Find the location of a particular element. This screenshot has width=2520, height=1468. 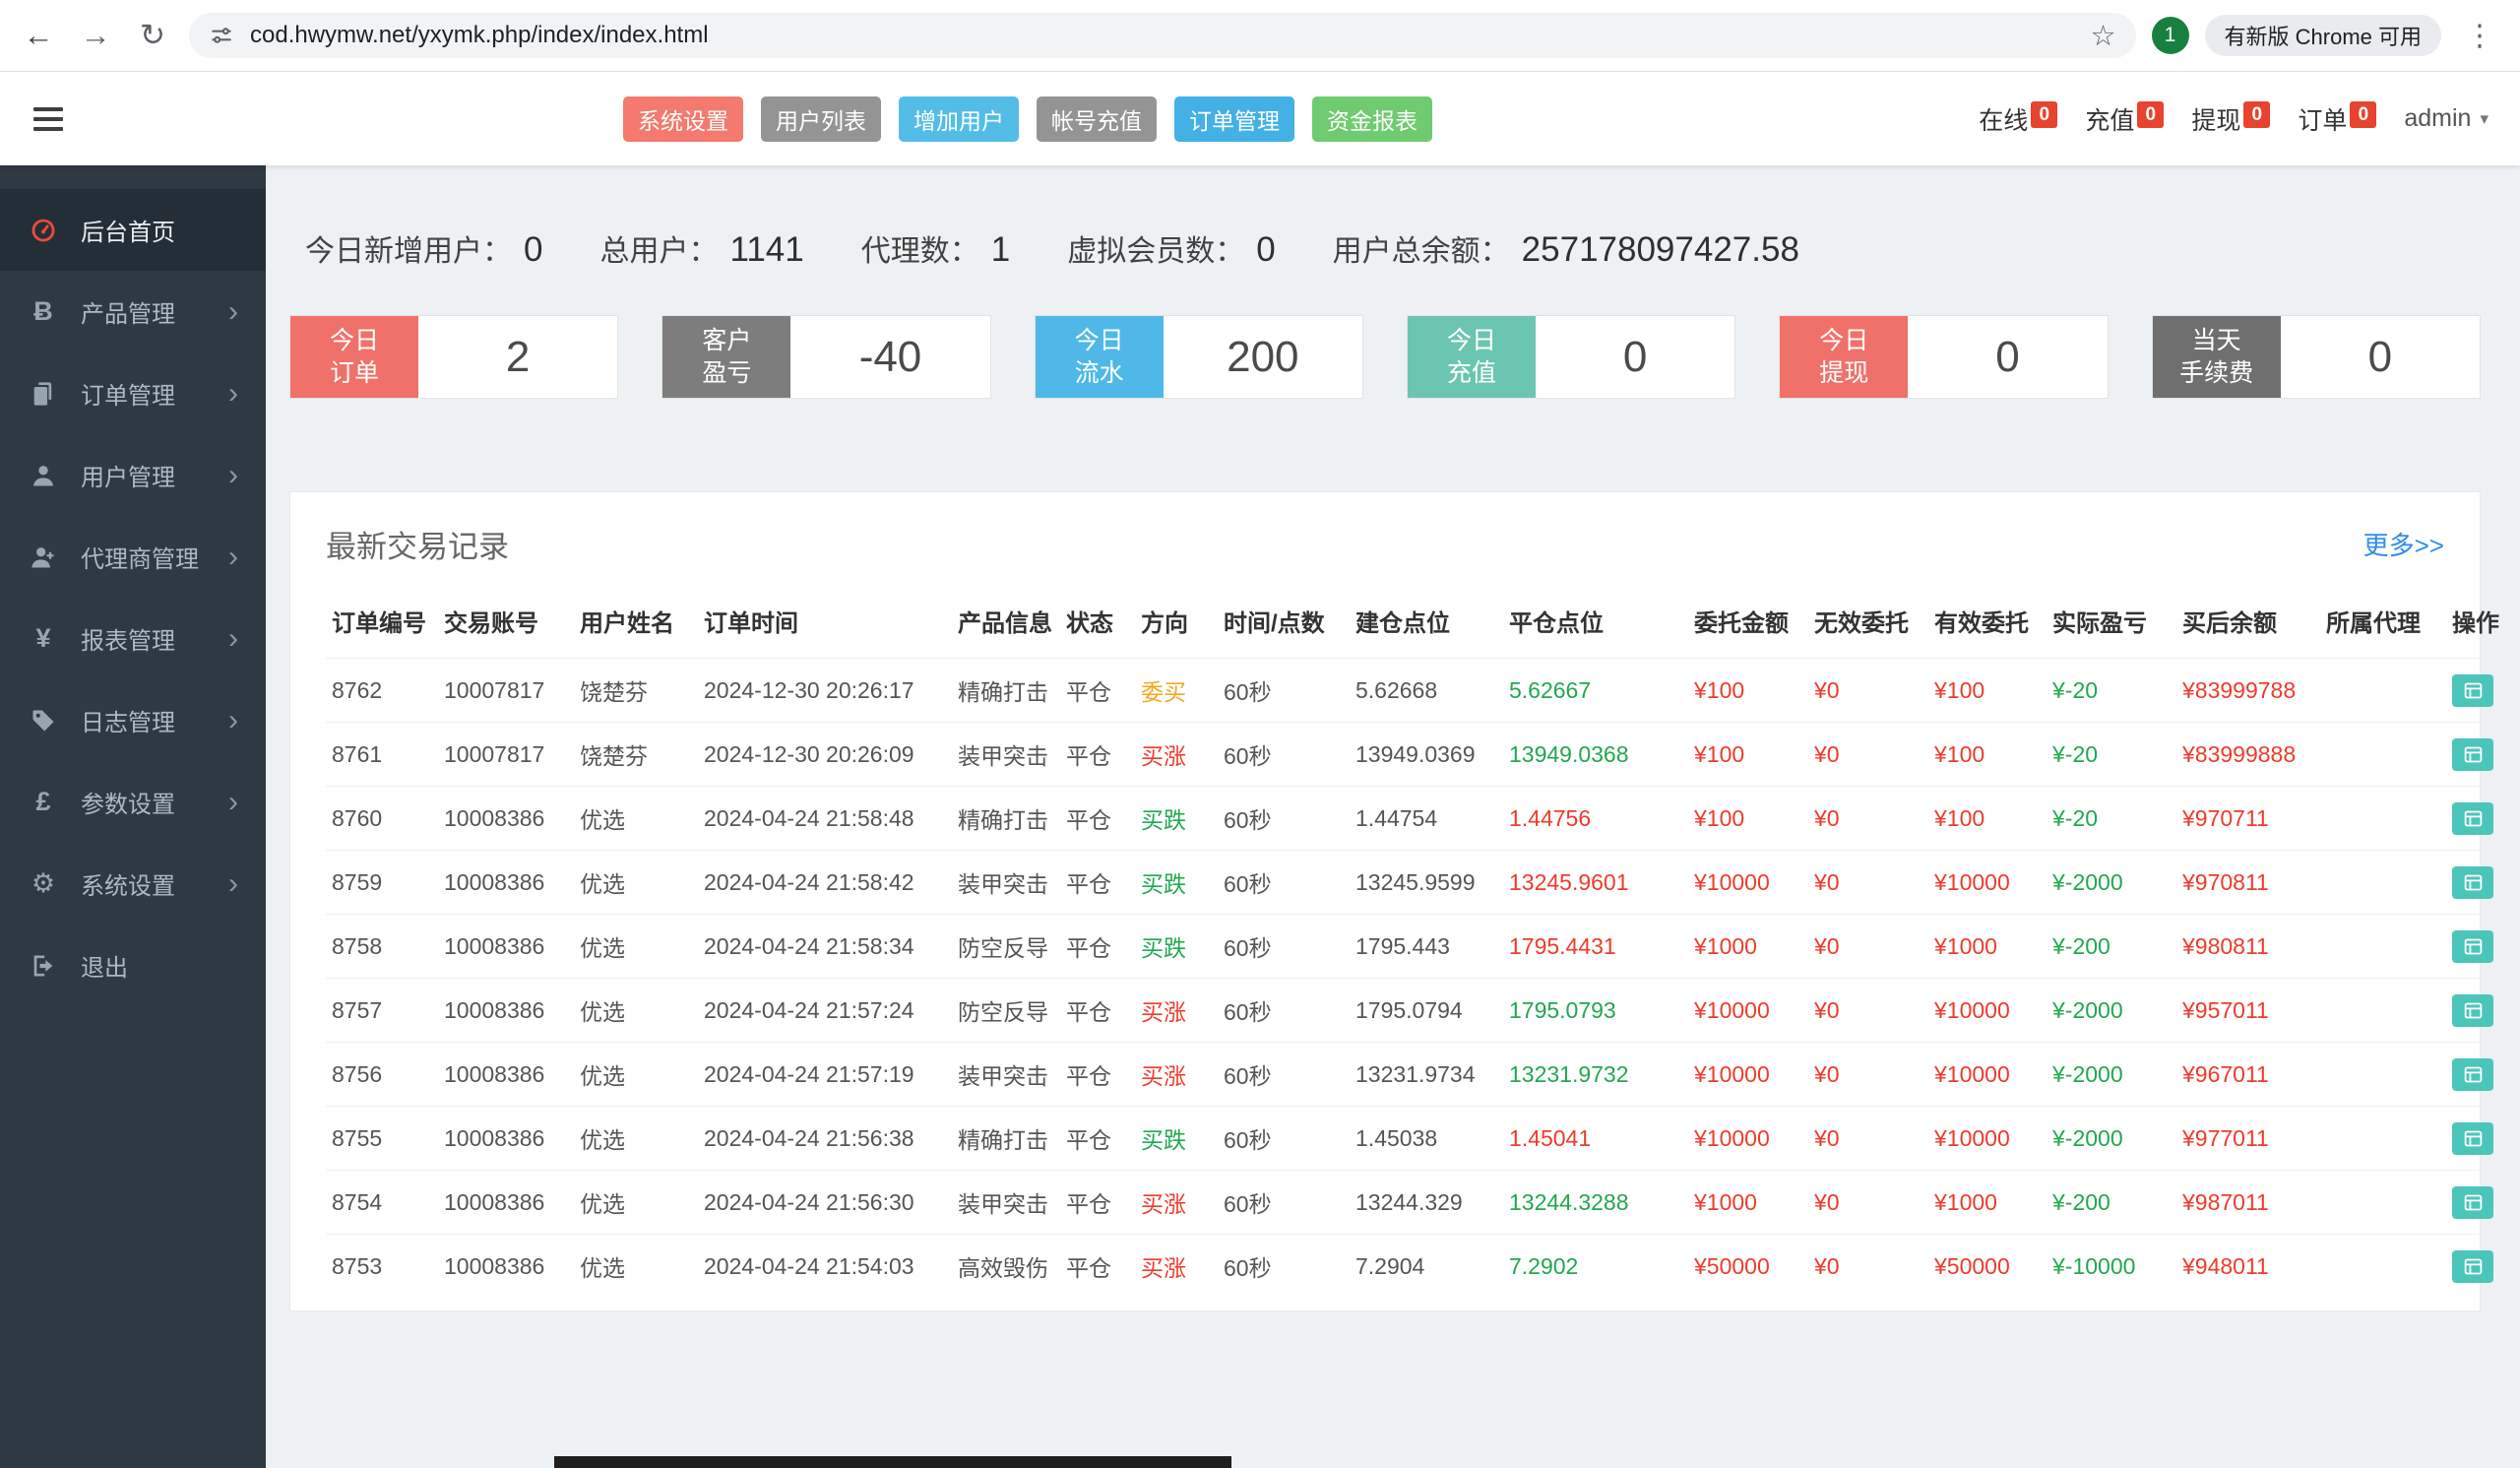

sidebar-item-logs: 日志管理 › is located at coordinates (133, 720).